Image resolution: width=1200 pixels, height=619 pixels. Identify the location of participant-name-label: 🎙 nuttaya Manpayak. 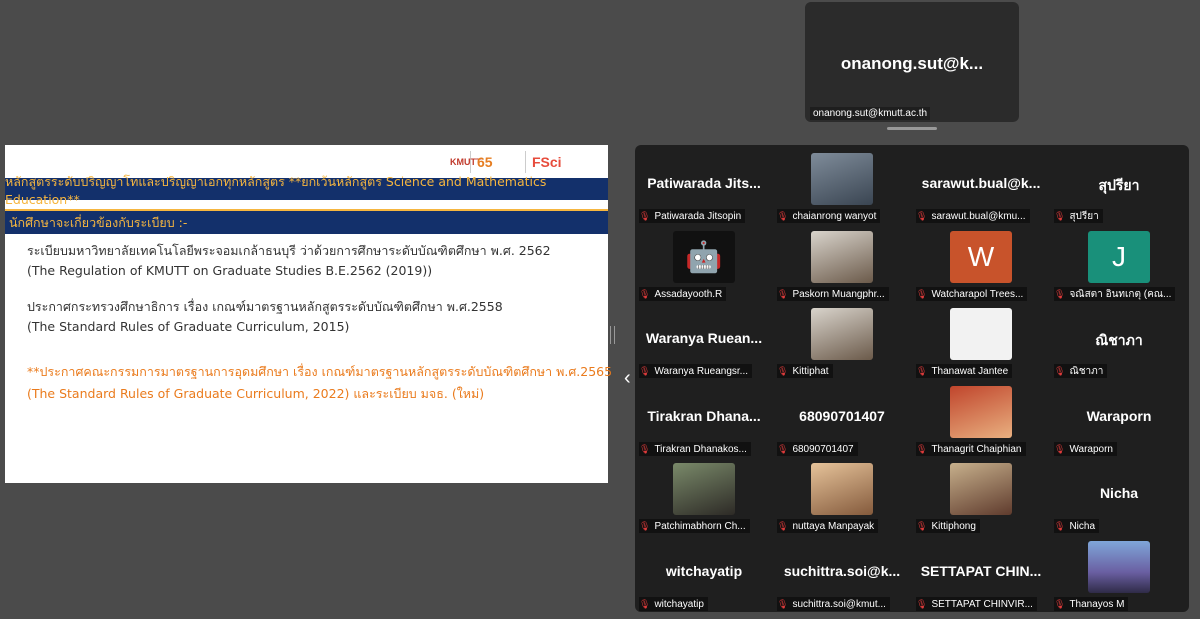
(828, 526).